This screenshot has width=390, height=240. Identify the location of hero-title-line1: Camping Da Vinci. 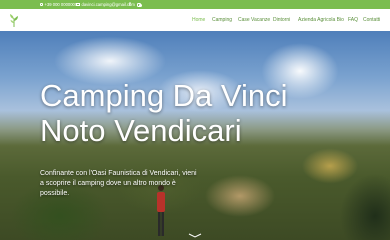
(164, 95).